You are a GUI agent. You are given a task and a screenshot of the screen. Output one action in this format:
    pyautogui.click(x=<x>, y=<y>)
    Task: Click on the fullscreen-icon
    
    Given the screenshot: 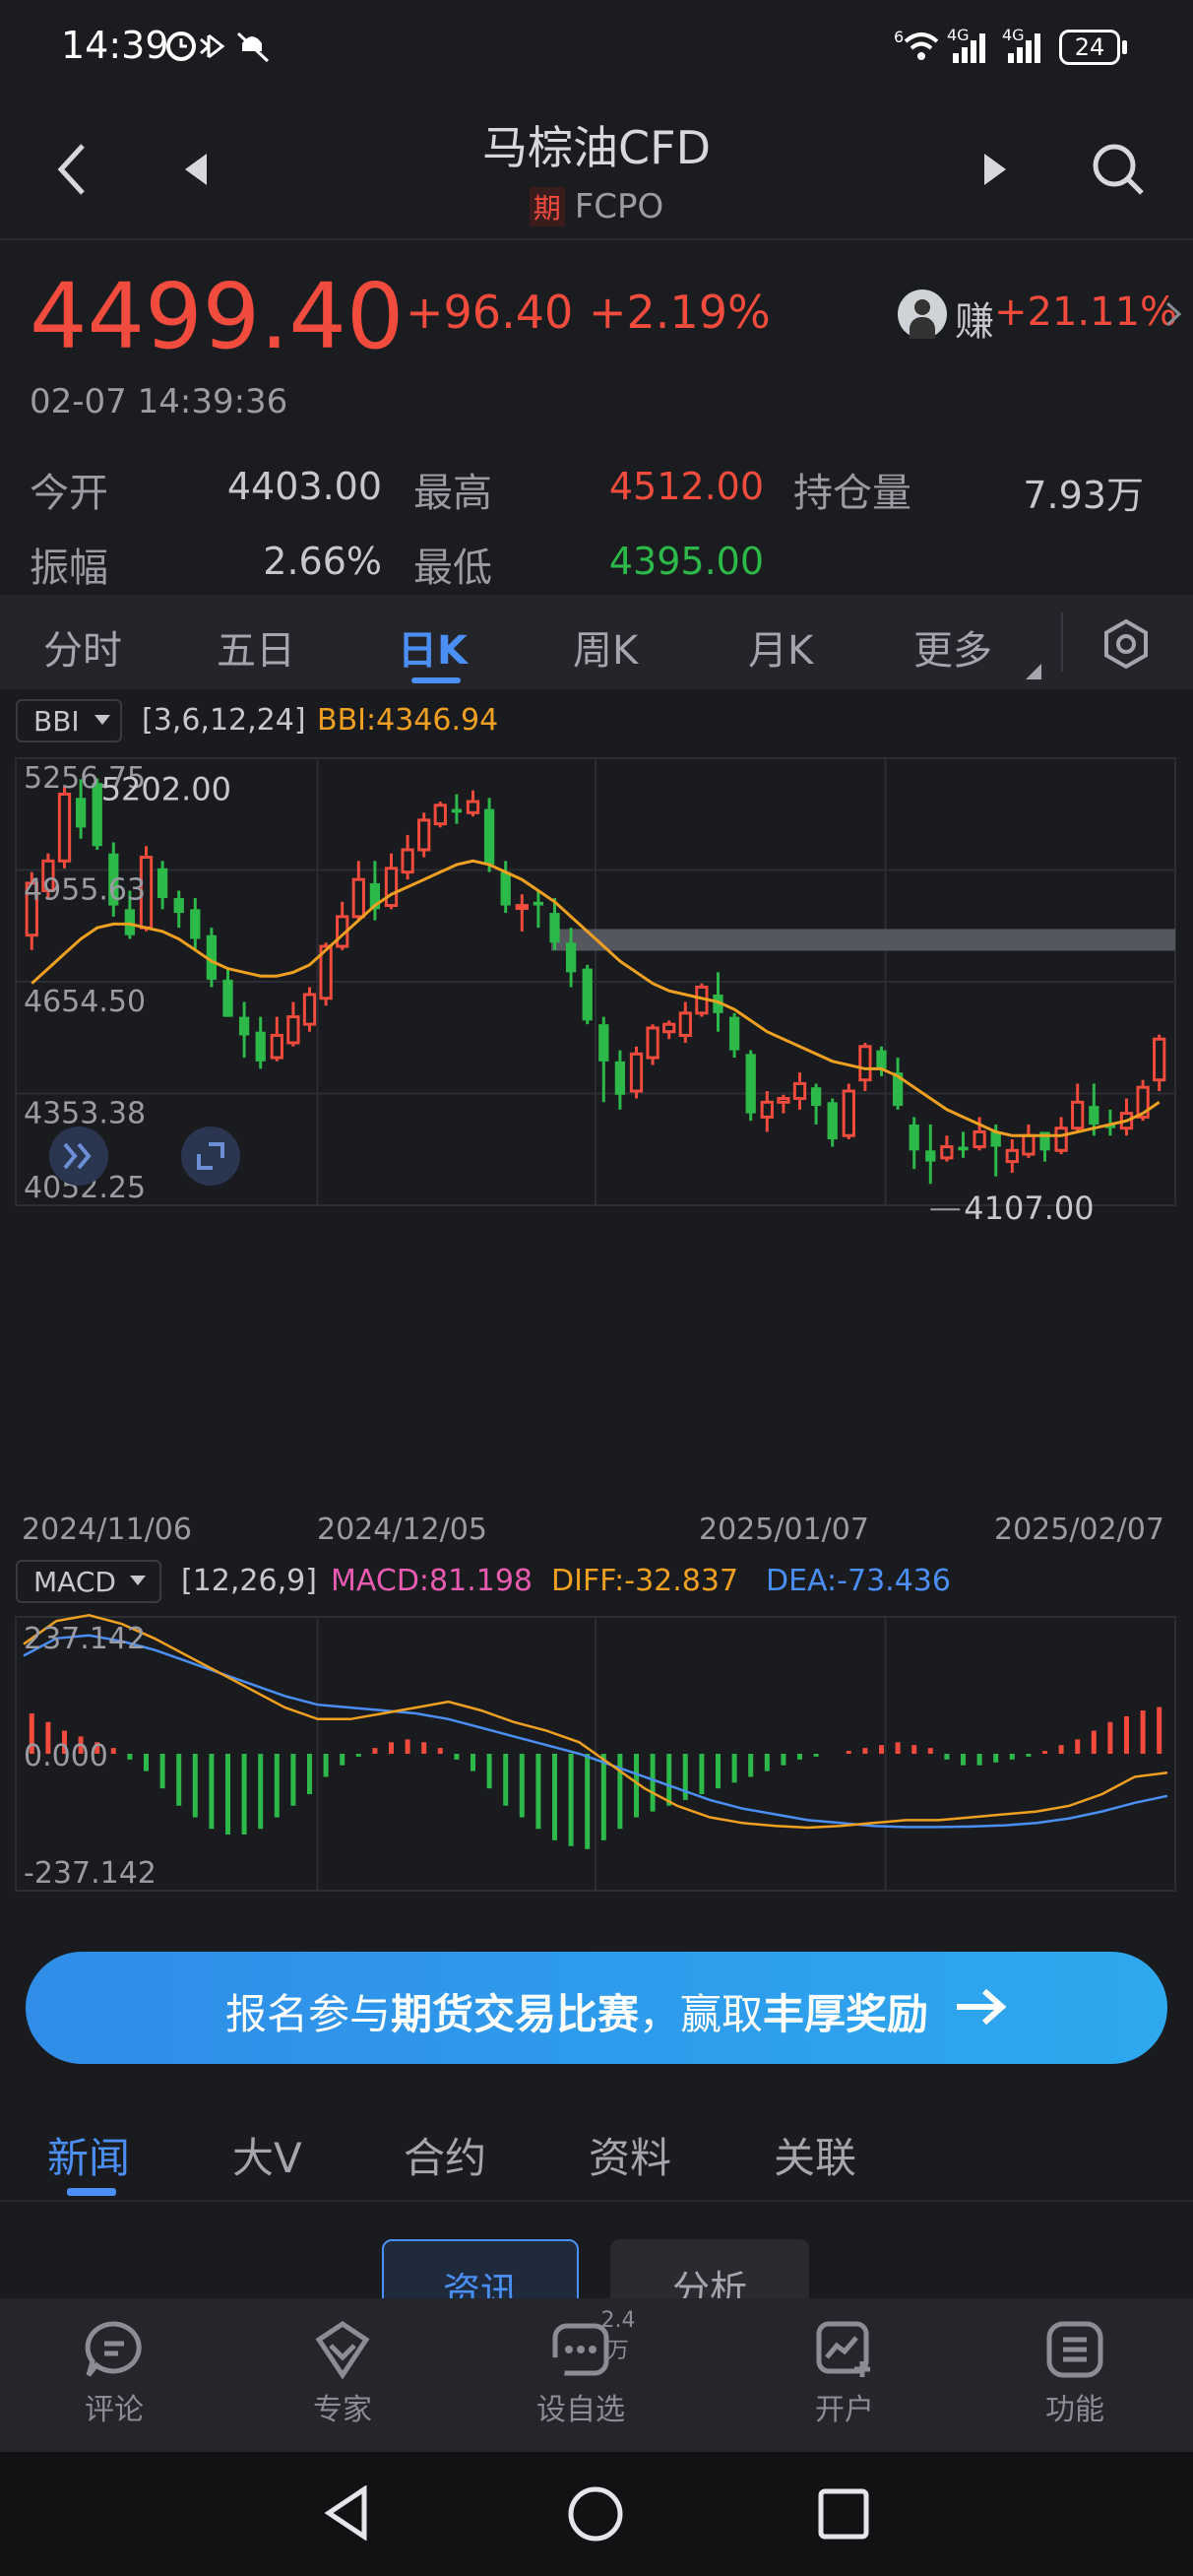 What is the action you would take?
    pyautogui.click(x=210, y=1156)
    